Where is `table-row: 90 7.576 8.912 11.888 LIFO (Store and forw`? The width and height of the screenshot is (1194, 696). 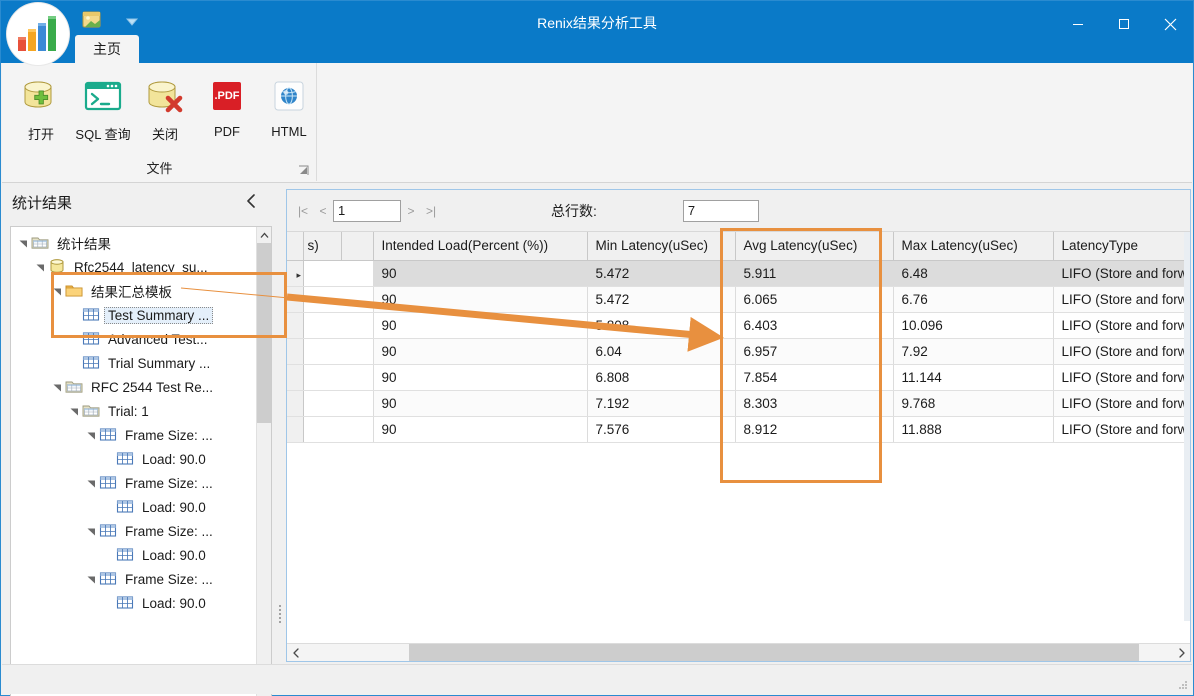
table-row: 90 7.576 8.912 11.888 LIFO (Store and forw is located at coordinates (738, 429).